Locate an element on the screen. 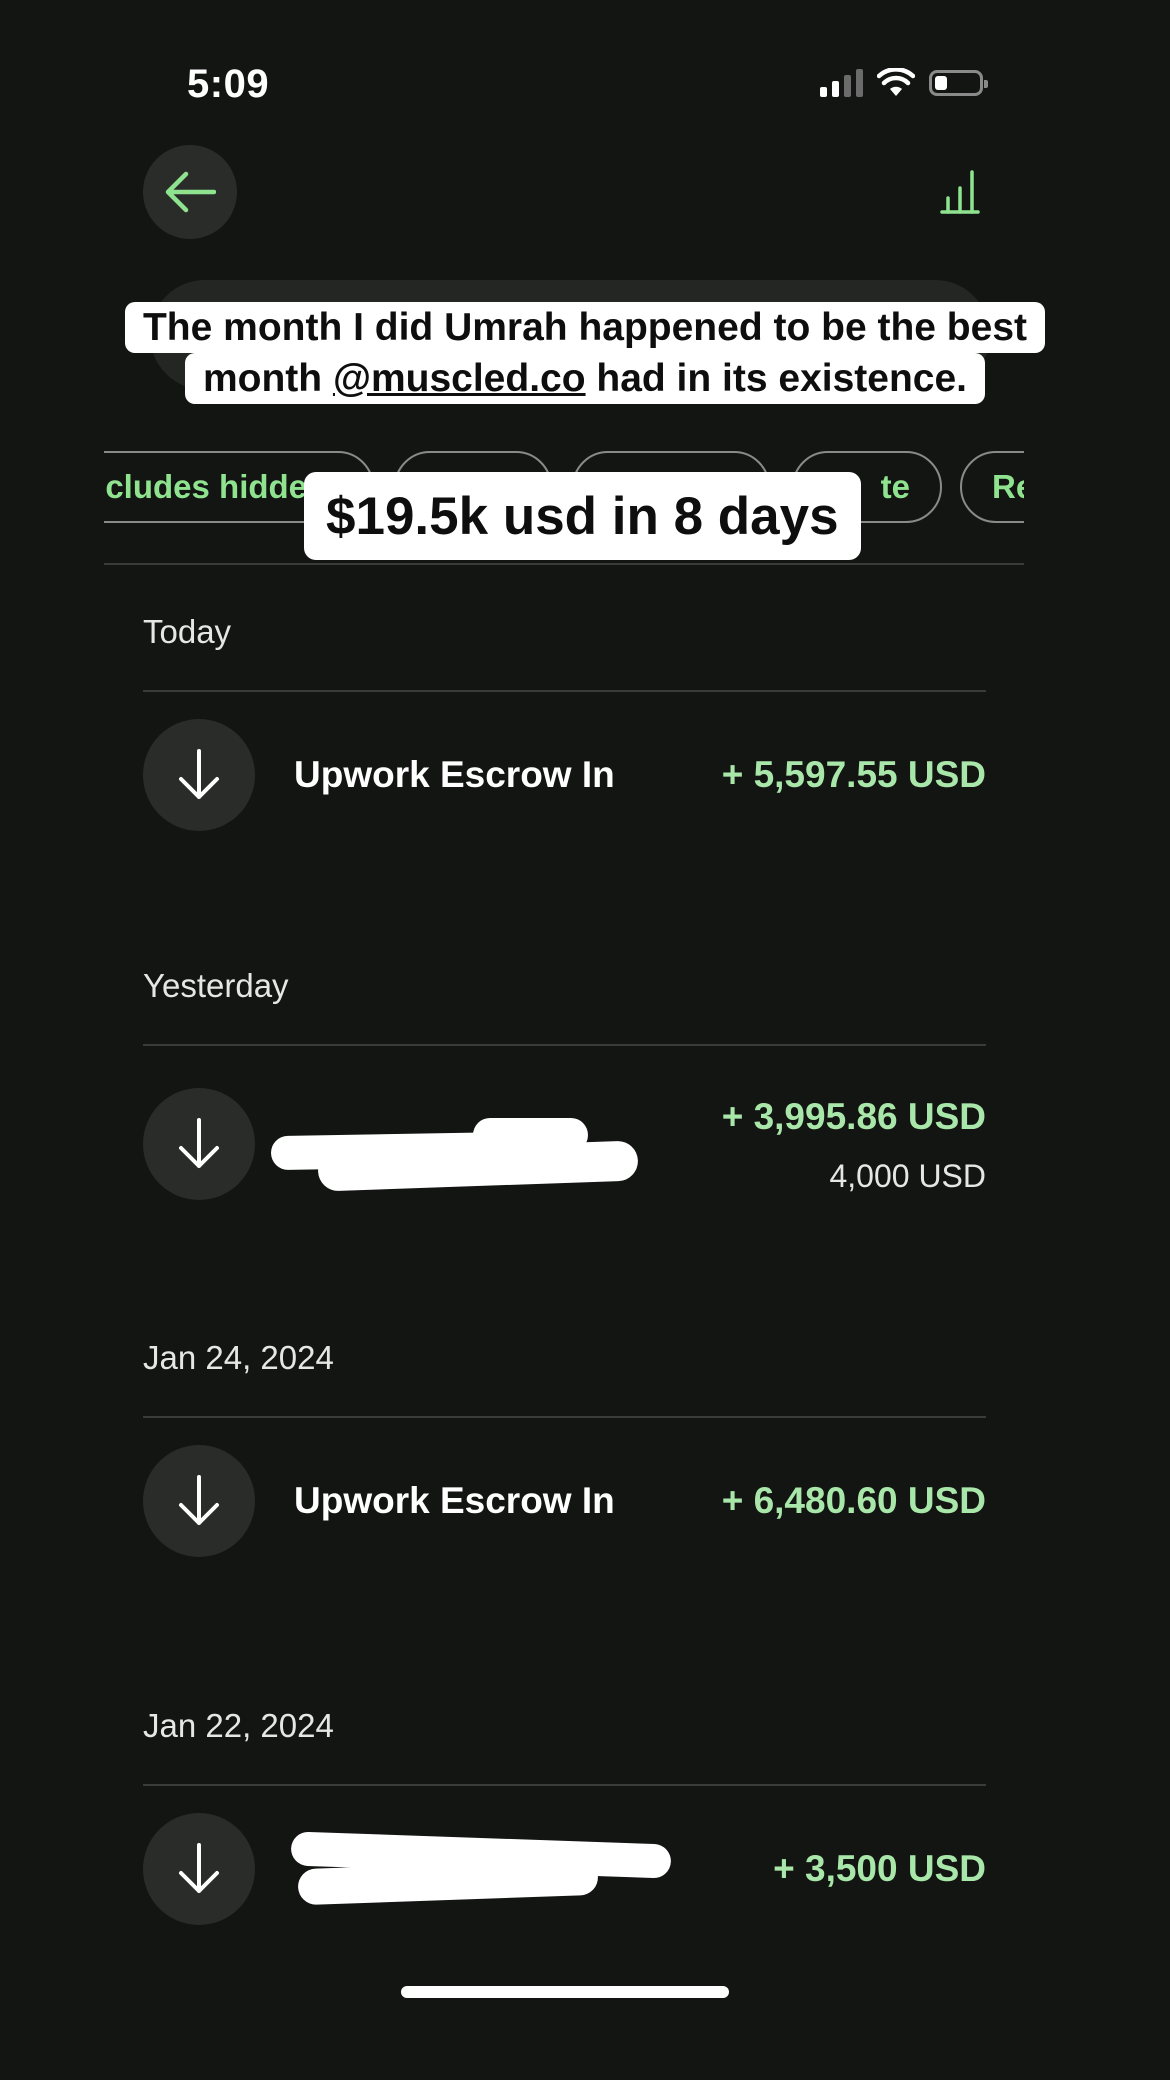 This screenshot has width=1170, height=2080. arrow-left-icon is located at coordinates (190, 192).